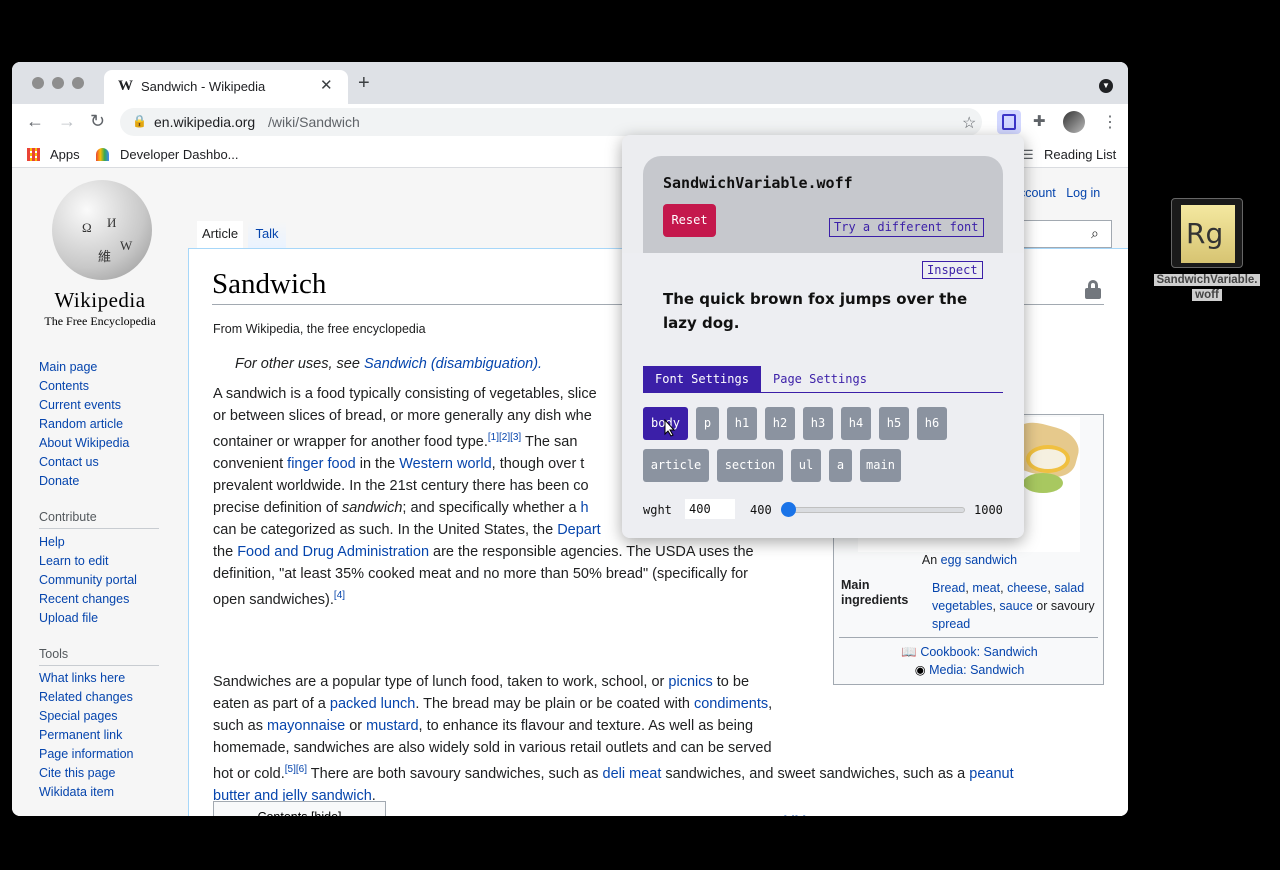 This screenshot has width=1280, height=870. I want to click on reload-icon: ↻, so click(97, 121).